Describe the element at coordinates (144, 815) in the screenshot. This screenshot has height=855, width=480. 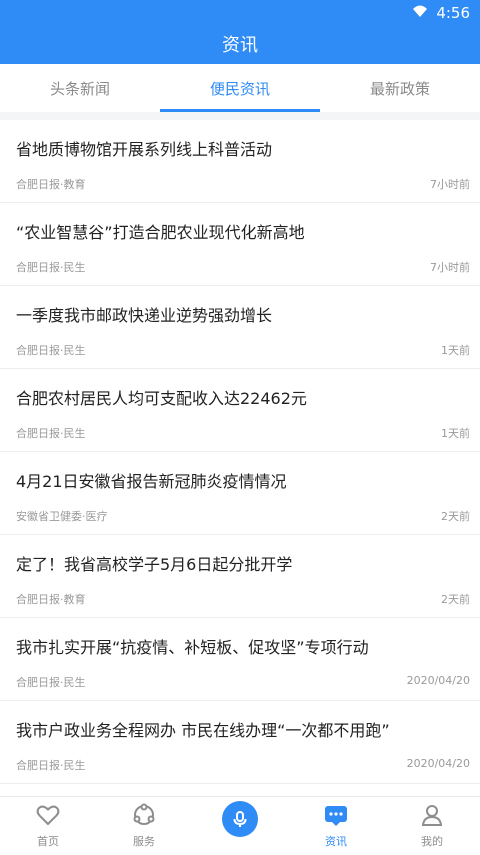
I see `service-icon` at that location.